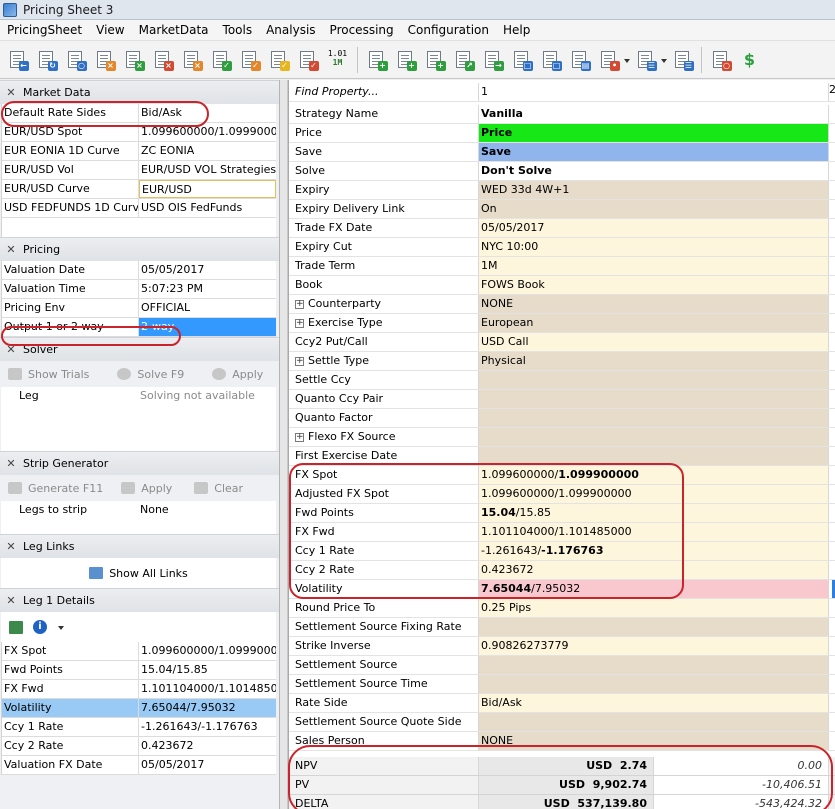  I want to click on property-row: Save Save, so click(562, 152).